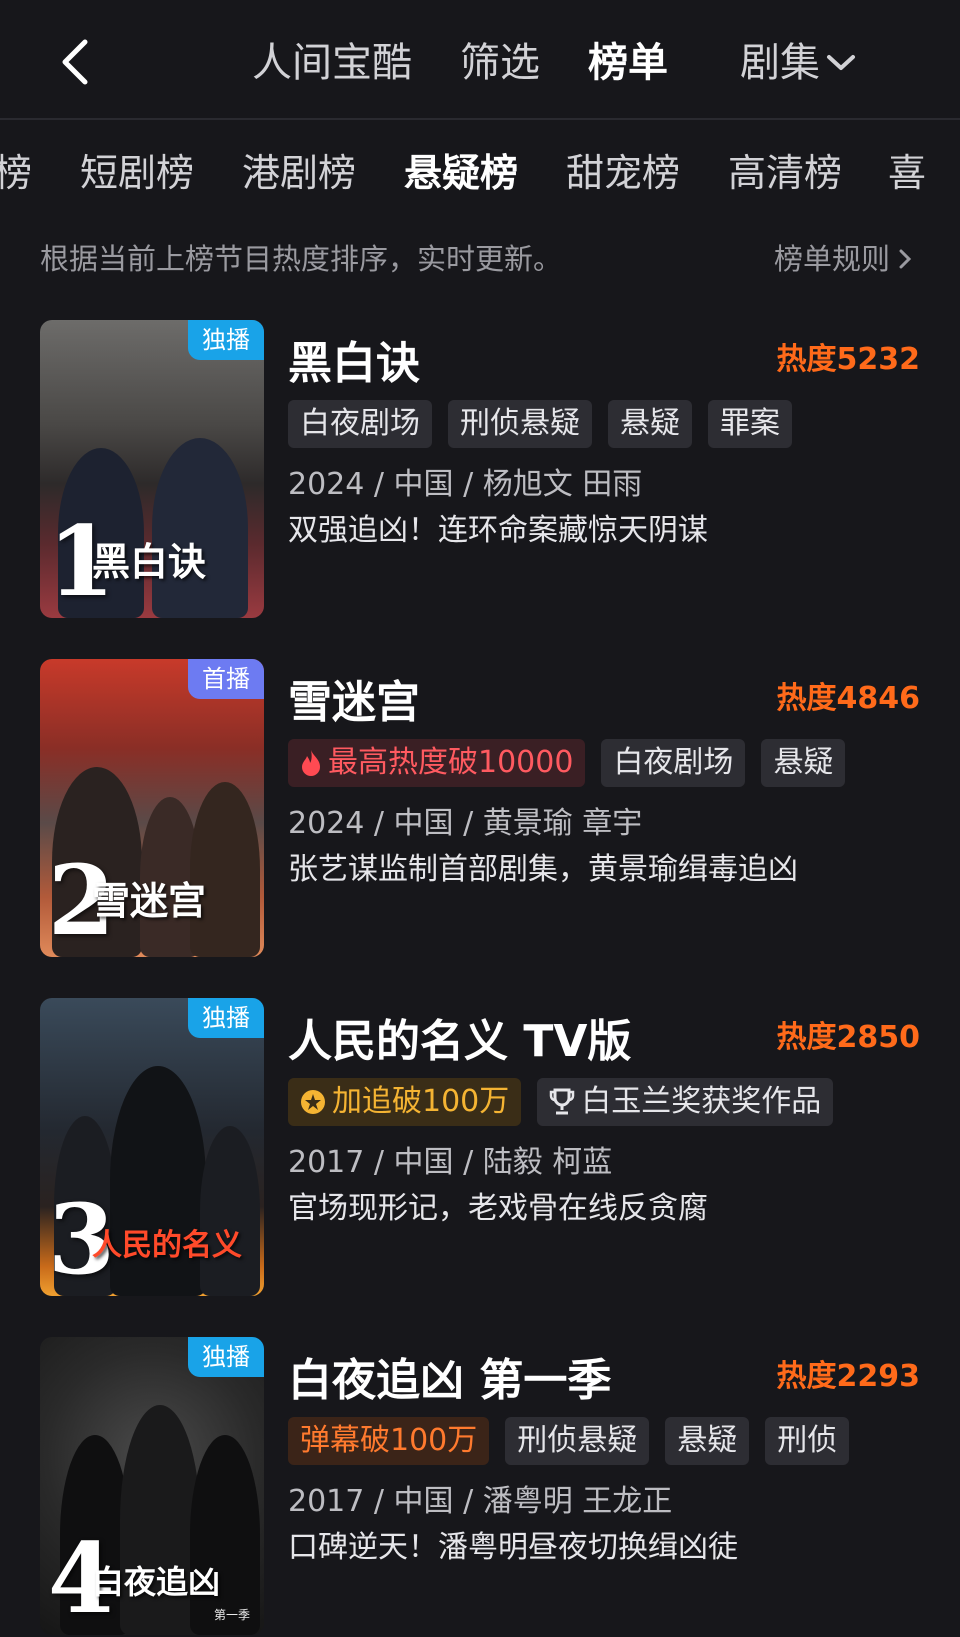  Describe the element at coordinates (841, 62) in the screenshot. I see `chevron-down-icon` at that location.